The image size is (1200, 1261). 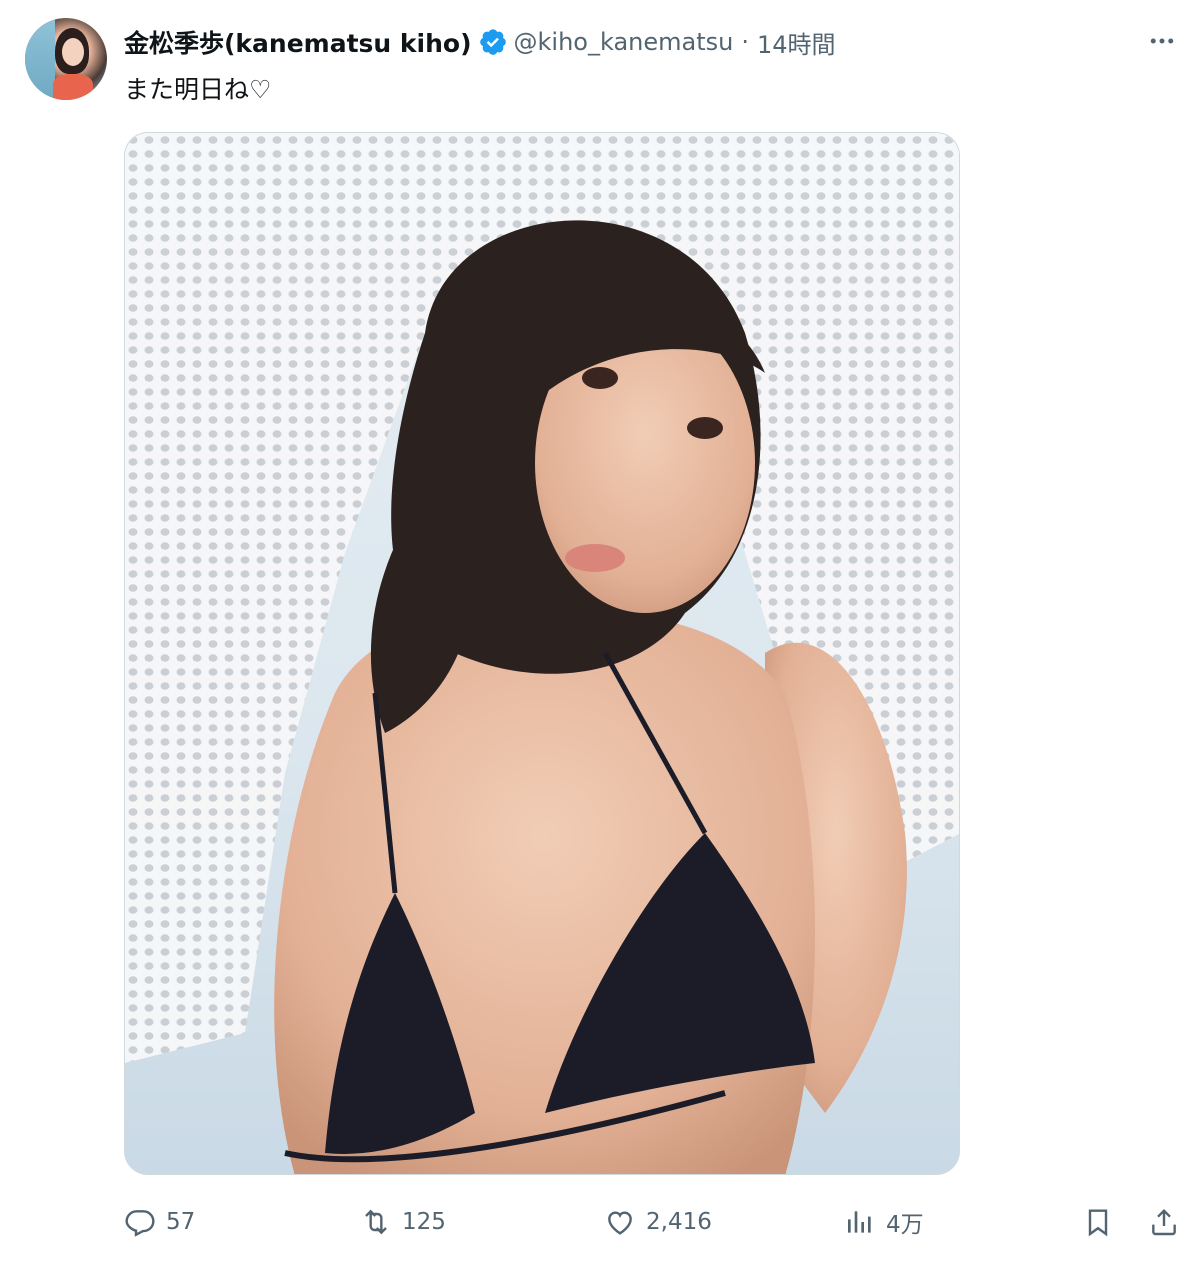 What do you see at coordinates (40, 59) in the screenshot?
I see `avatar-background` at bounding box center [40, 59].